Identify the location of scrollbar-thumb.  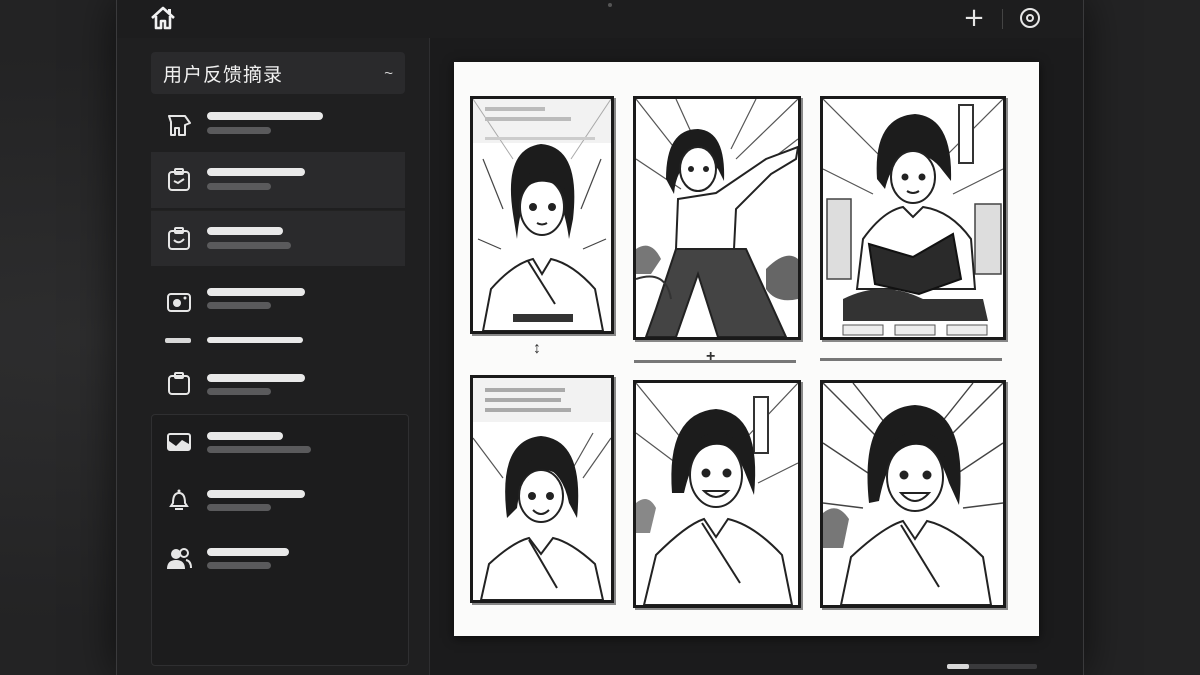
(958, 666).